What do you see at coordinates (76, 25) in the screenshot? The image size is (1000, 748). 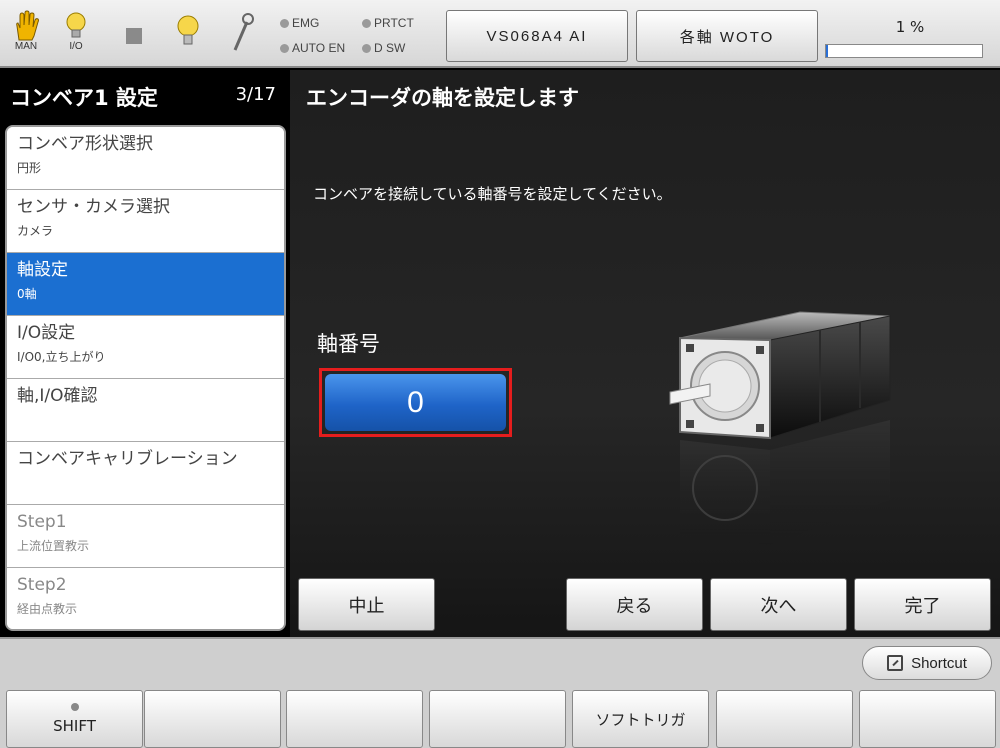 I see `bulb-icon` at bounding box center [76, 25].